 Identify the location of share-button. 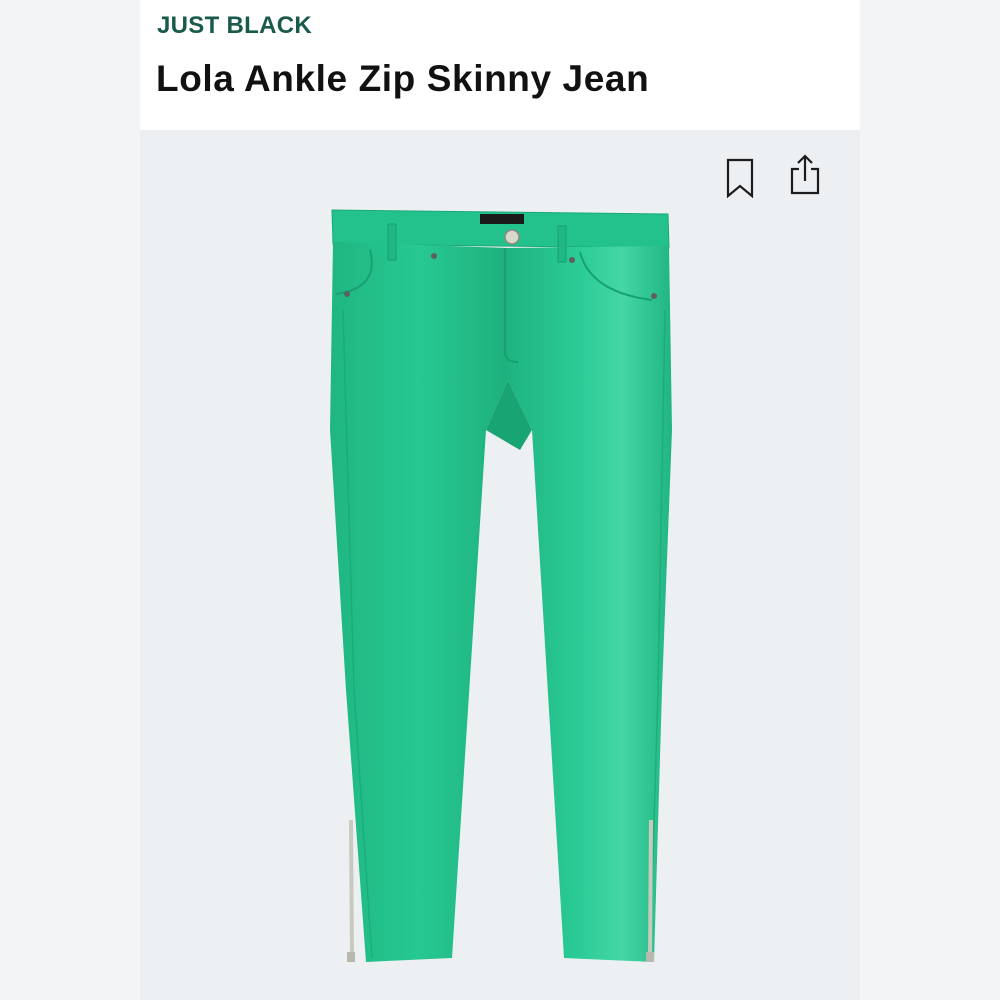
(805, 174).